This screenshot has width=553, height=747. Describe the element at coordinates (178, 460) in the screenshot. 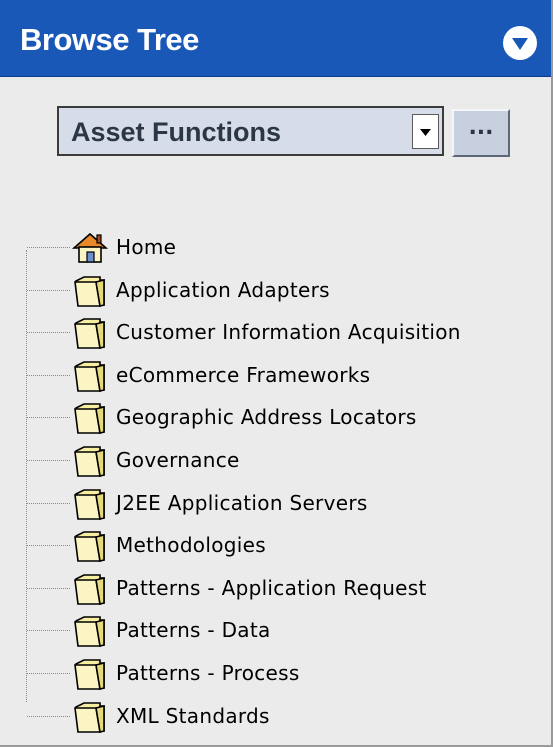

I see `tree-item-label: Governance` at that location.